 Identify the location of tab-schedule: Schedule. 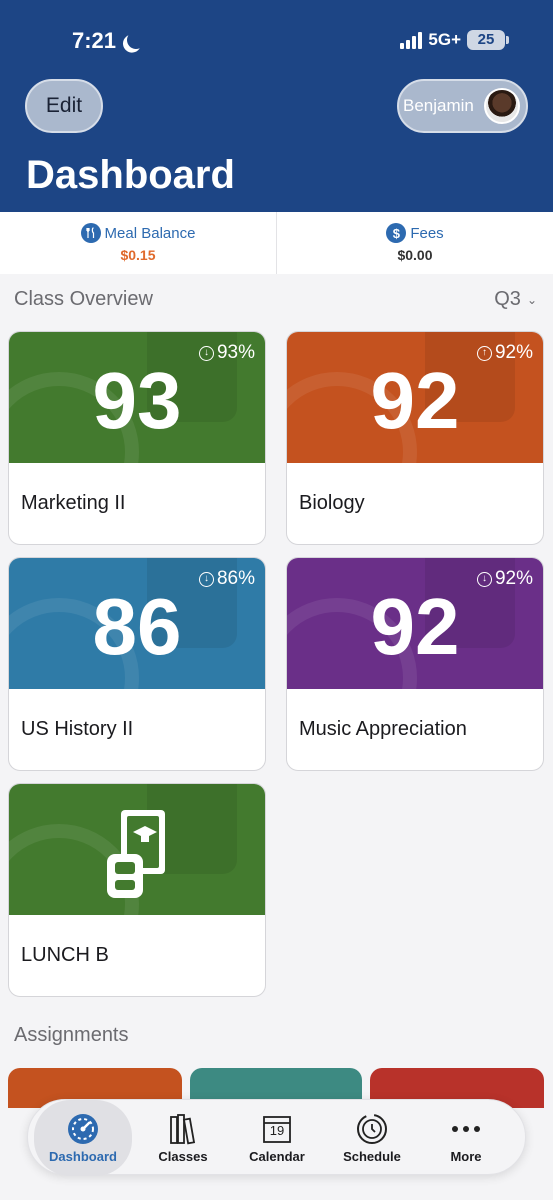
(372, 1138).